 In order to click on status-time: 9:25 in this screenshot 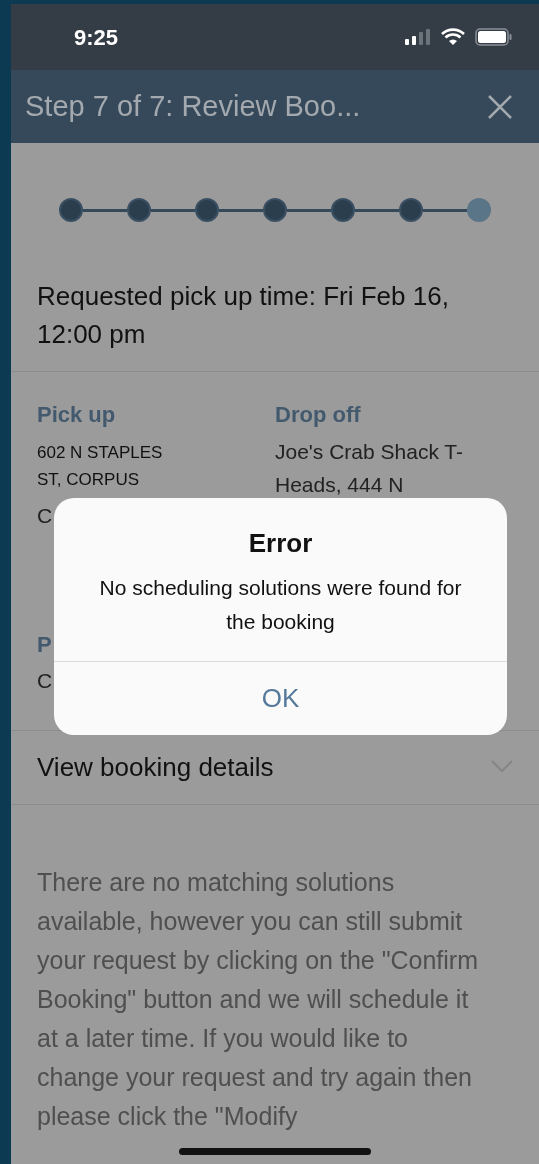, I will do `click(96, 37)`.